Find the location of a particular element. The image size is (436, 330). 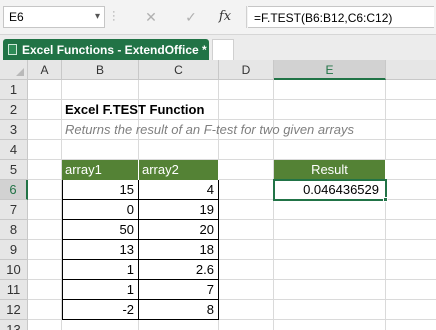

row-header-4: 4 is located at coordinates (14, 150).